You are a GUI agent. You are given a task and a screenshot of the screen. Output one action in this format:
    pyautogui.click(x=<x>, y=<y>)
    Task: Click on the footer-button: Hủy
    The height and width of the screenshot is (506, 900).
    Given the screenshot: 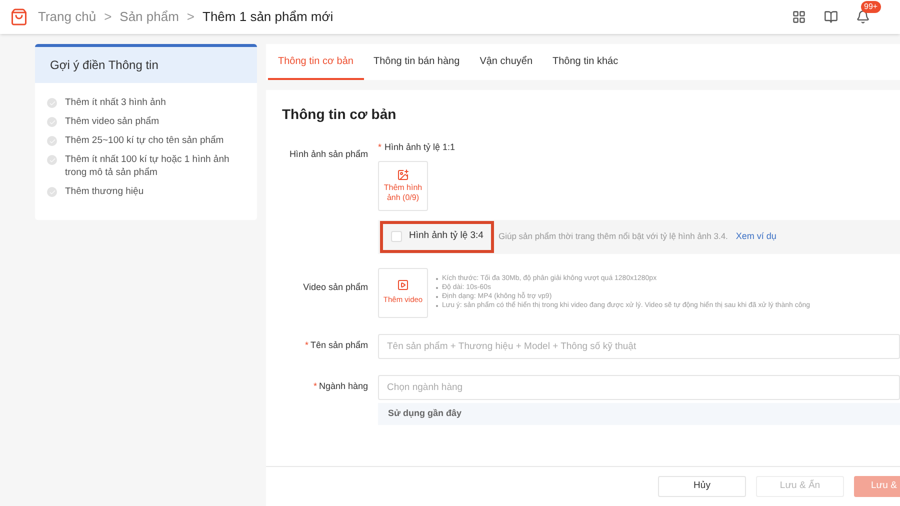 What is the action you would take?
    pyautogui.click(x=702, y=486)
    